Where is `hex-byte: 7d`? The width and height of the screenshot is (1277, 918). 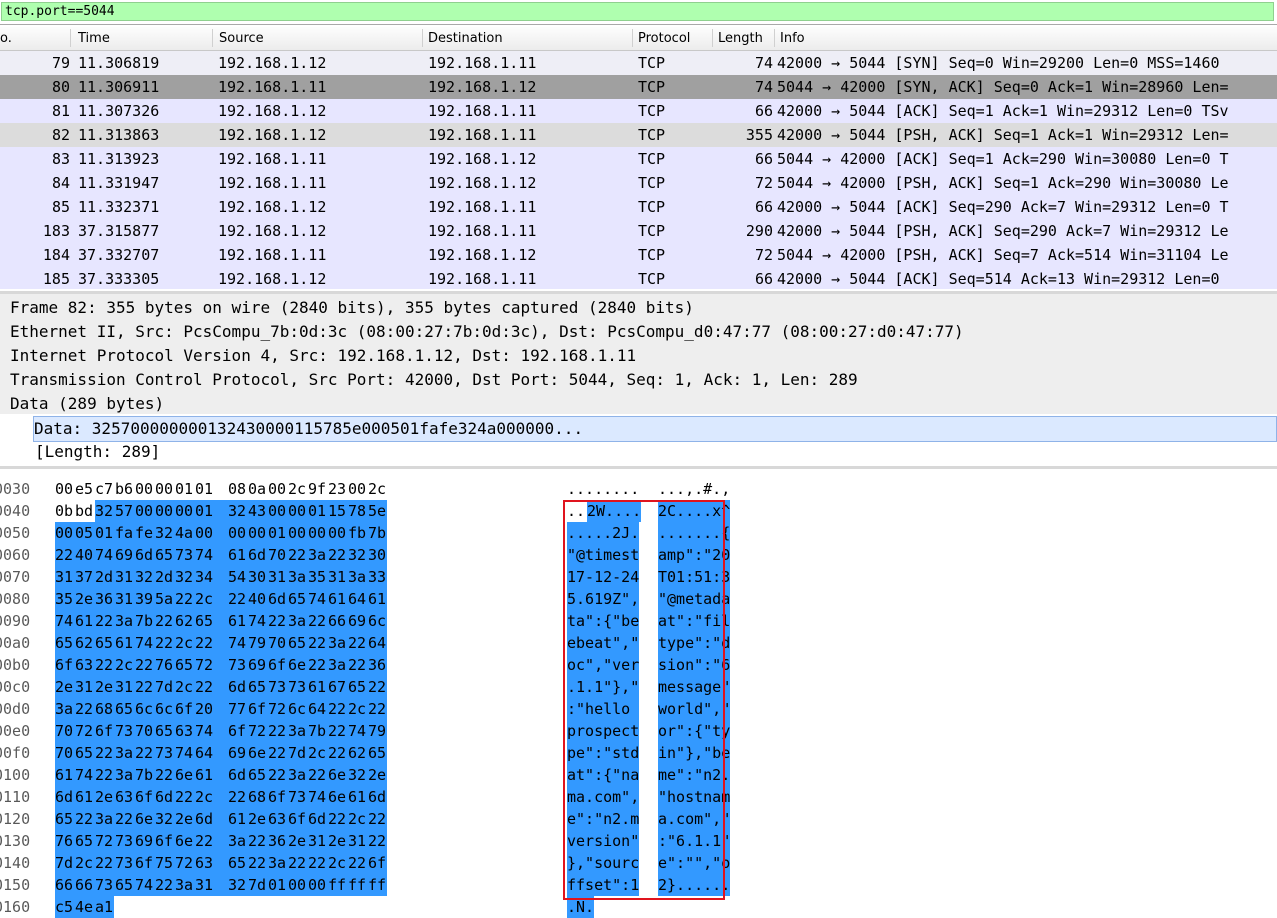 hex-byte: 7d is located at coordinates (165, 687).